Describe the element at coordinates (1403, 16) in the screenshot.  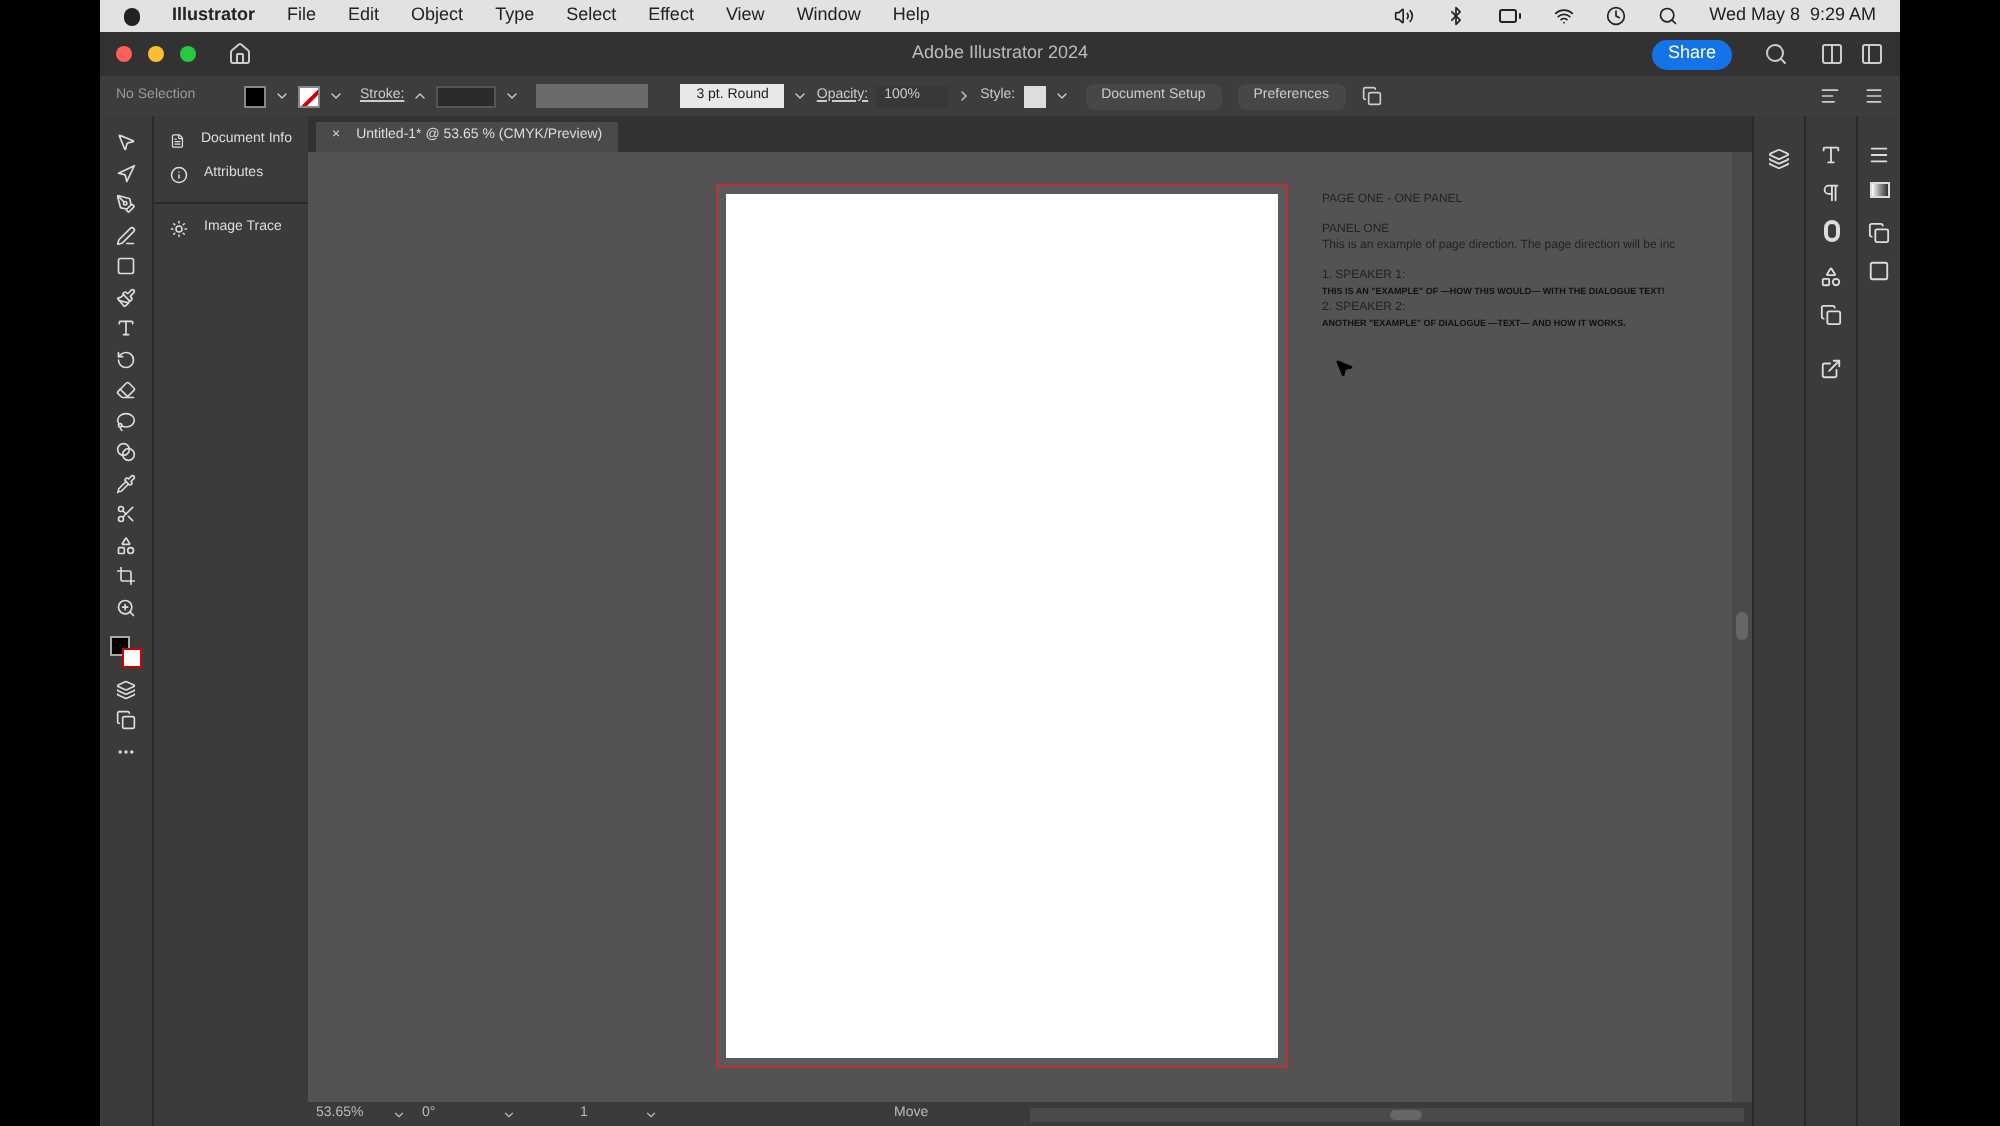
I see `volume-icon` at that location.